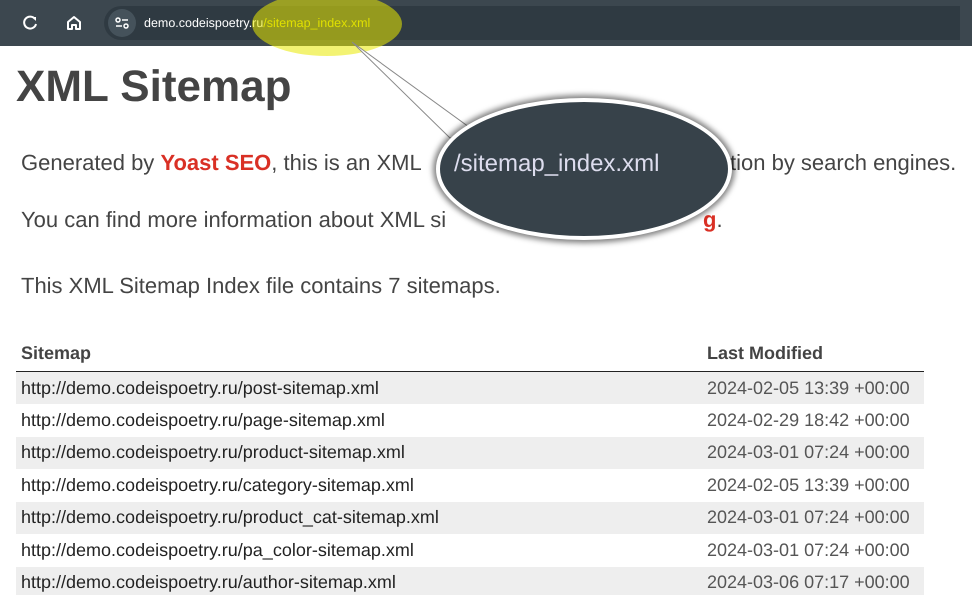 Image resolution: width=972 pixels, height=595 pixels. I want to click on sitemap-link: http://demo.codeispoetry.ru/post-sitemap.xml, so click(200, 388).